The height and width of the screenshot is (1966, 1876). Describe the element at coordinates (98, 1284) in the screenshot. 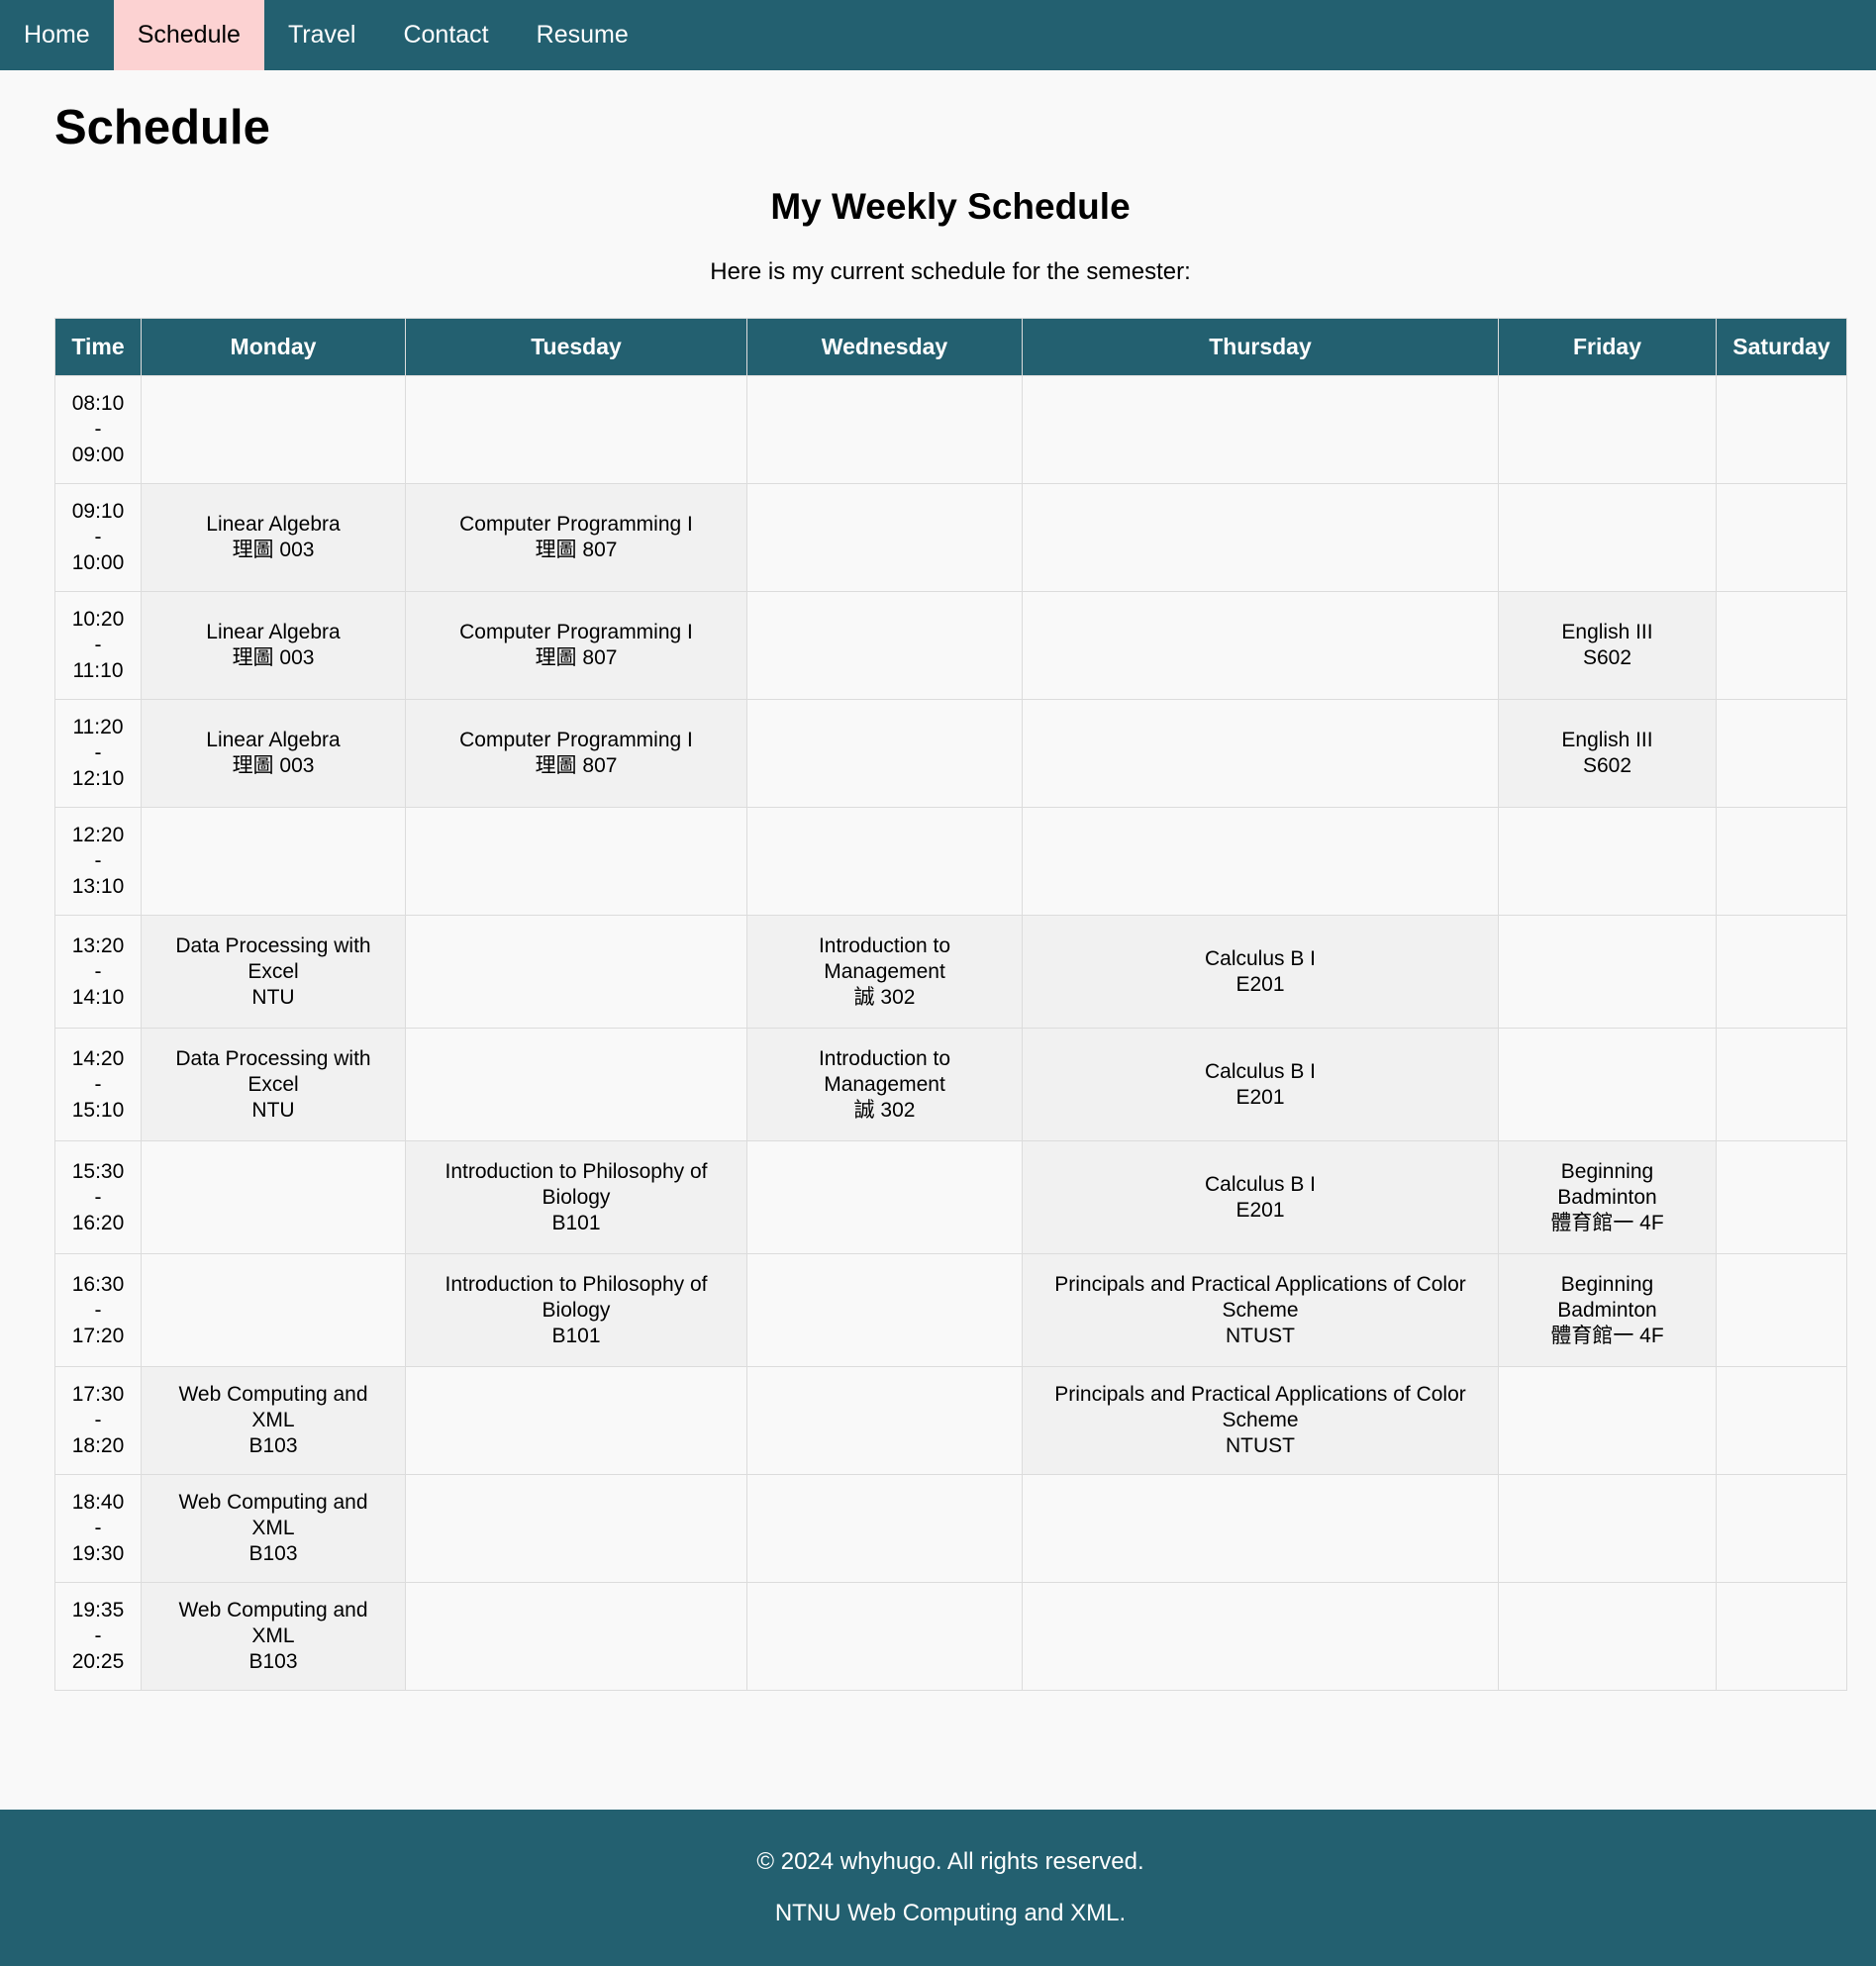

I see `time-start: 16:30` at that location.